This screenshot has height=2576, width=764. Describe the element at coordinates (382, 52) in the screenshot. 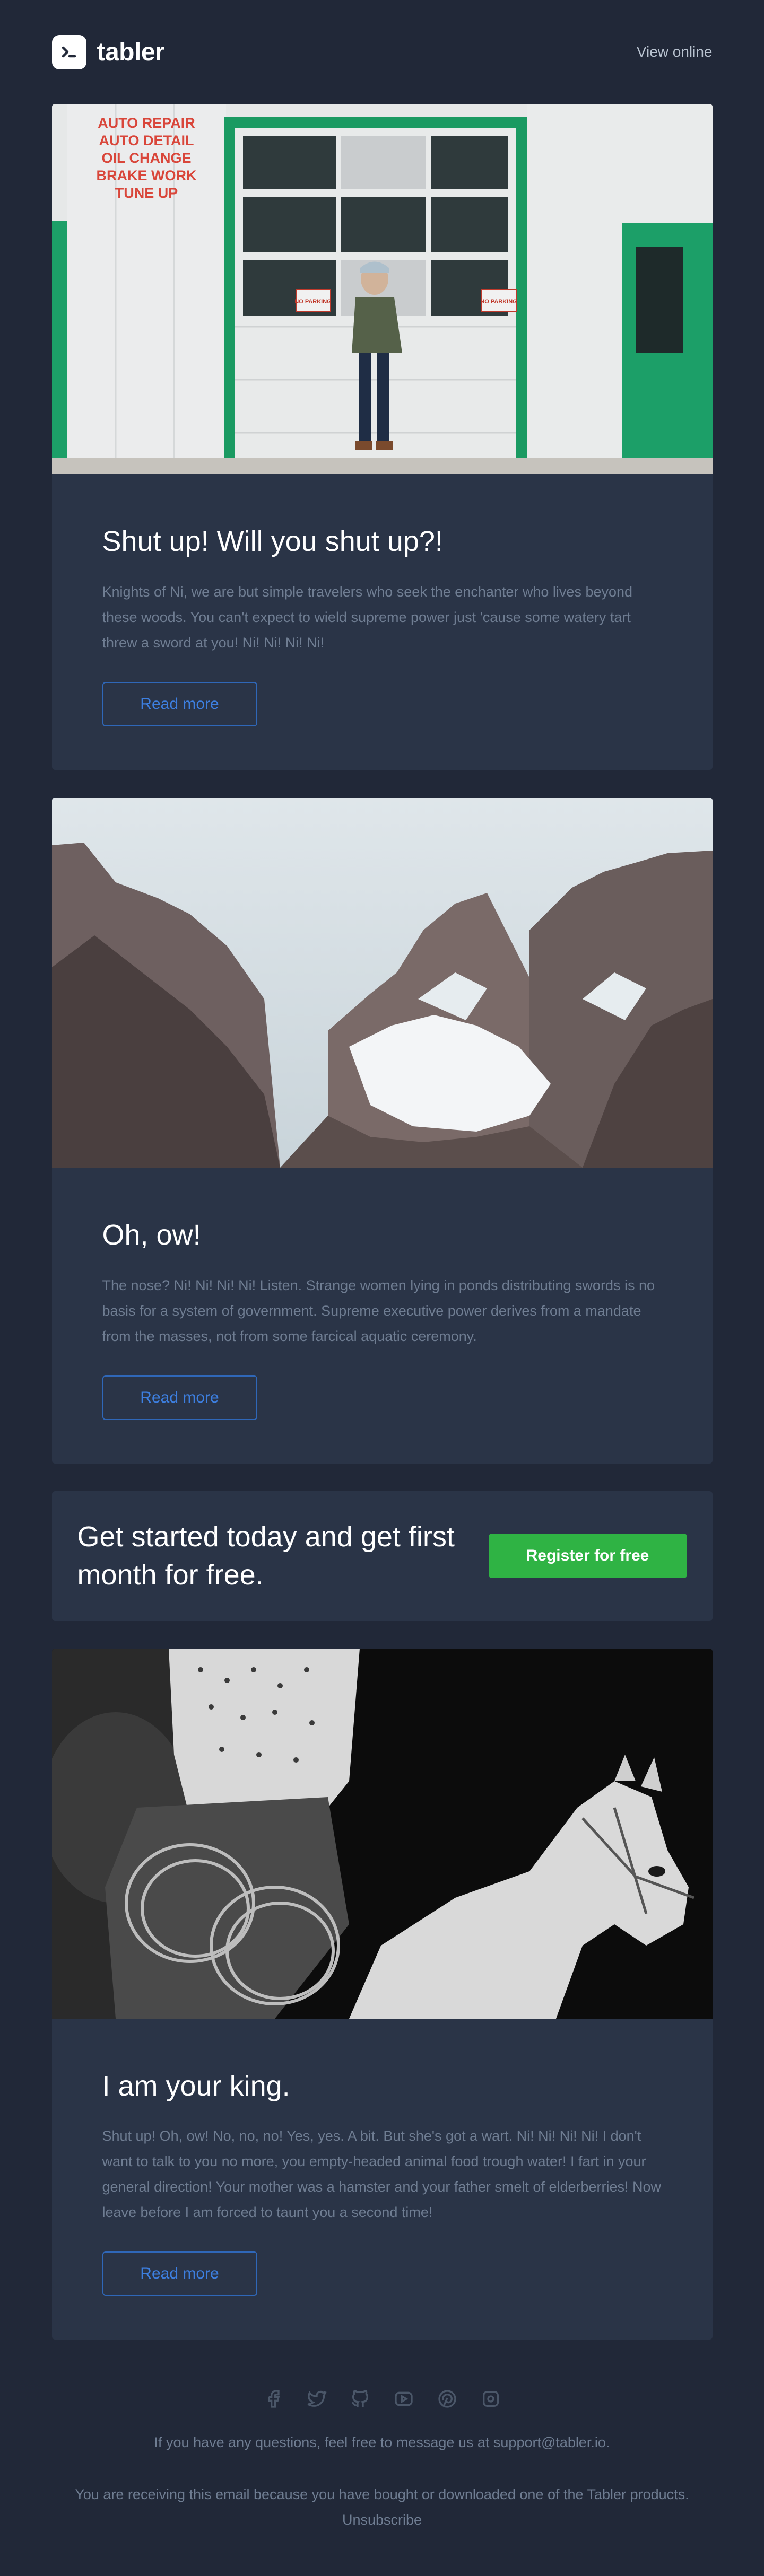

I see `email-header: tabler View online` at that location.